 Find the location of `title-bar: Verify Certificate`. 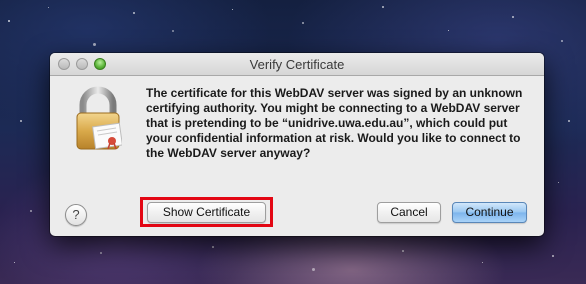

title-bar: Verify Certificate is located at coordinates (297, 64).